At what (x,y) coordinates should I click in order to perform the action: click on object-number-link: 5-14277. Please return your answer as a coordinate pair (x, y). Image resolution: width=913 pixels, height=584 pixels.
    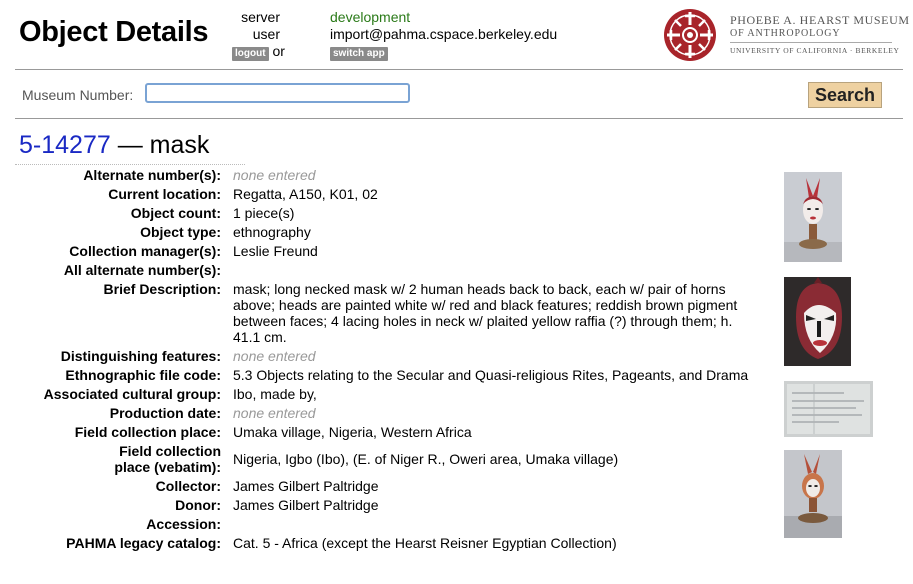
    Looking at the image, I should click on (65, 145).